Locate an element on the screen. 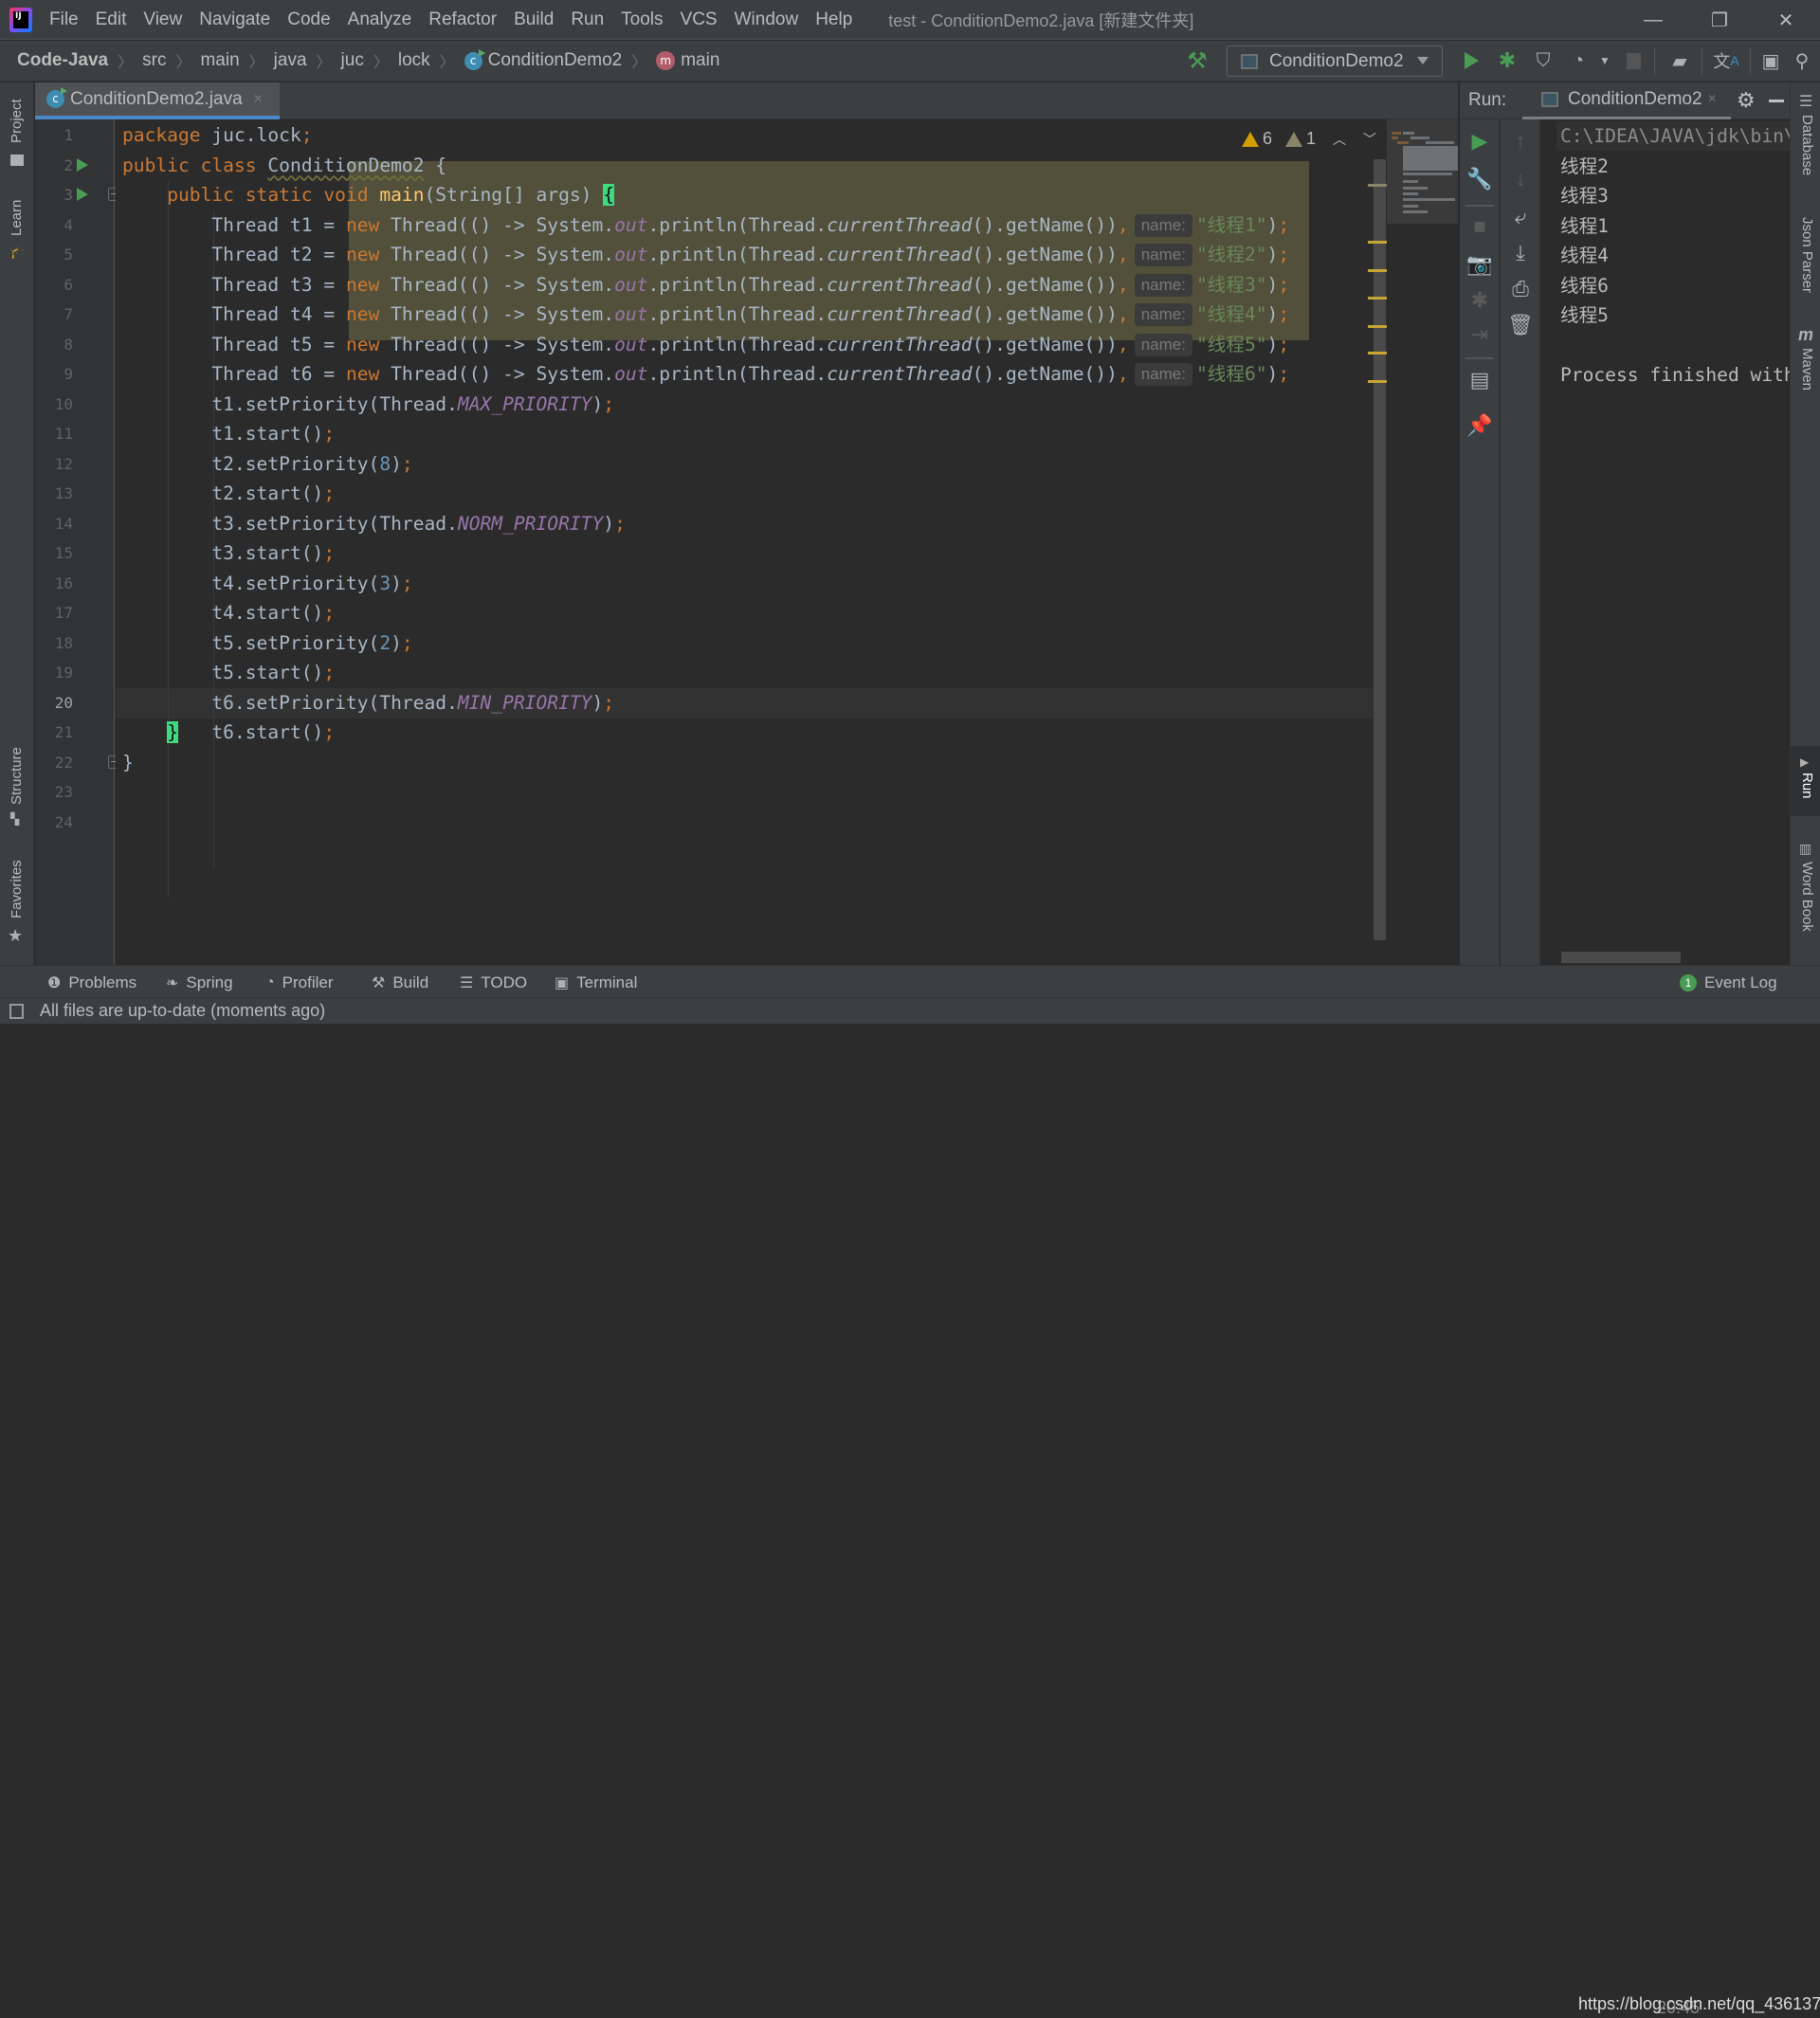 The width and height of the screenshot is (1820, 2018). stop-icon: ■ is located at coordinates (1480, 227).